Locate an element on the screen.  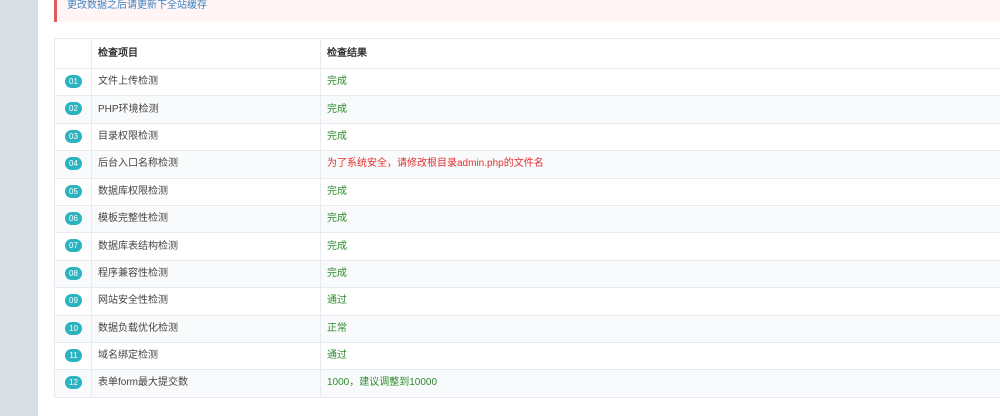
check-item-cell: 后台入口名称检测 is located at coordinates (206, 164).